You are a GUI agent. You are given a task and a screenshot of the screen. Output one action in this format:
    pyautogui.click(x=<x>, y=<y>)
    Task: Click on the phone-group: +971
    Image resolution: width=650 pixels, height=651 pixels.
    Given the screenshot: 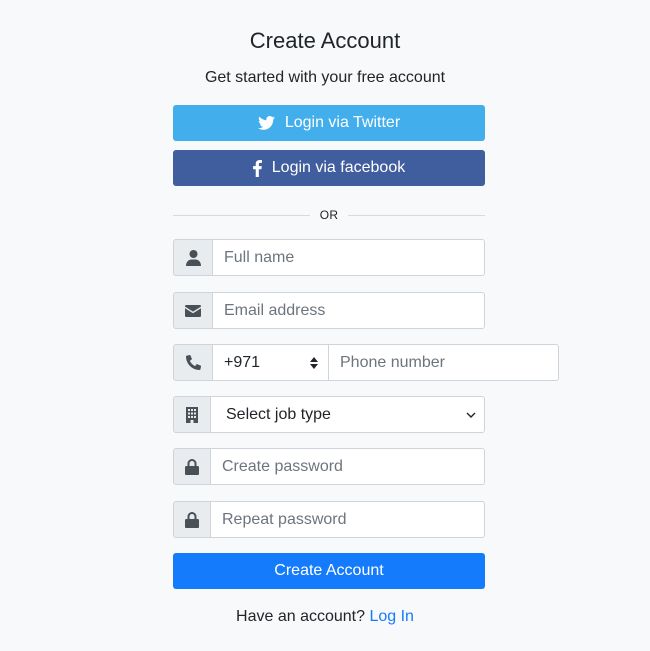 What is the action you would take?
    pyautogui.click(x=366, y=362)
    